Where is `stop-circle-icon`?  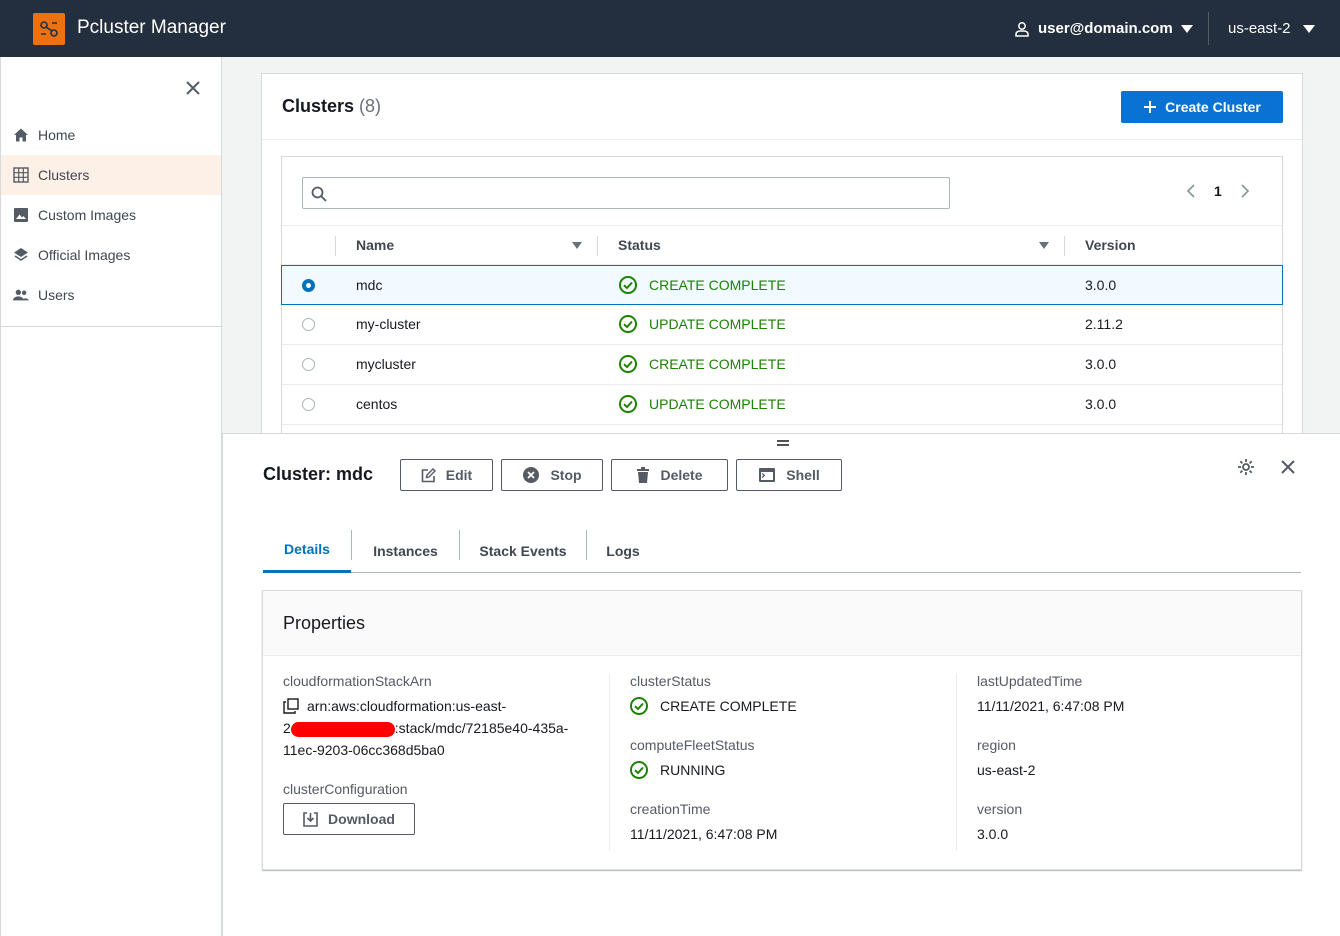 stop-circle-icon is located at coordinates (531, 475).